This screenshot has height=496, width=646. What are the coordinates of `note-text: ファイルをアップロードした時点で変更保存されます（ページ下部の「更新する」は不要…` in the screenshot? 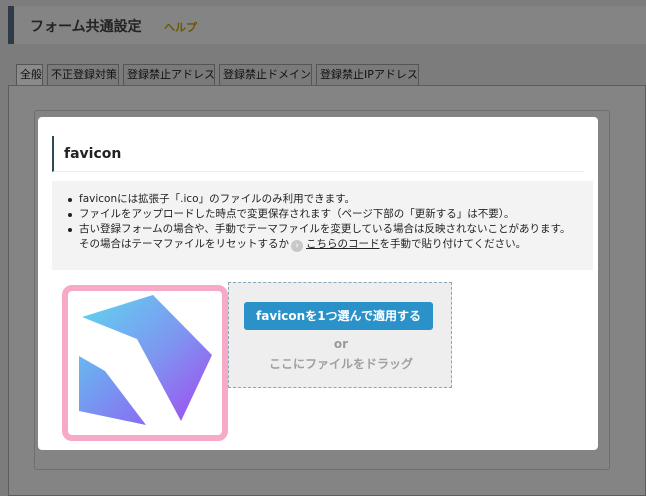 It's located at (297, 214).